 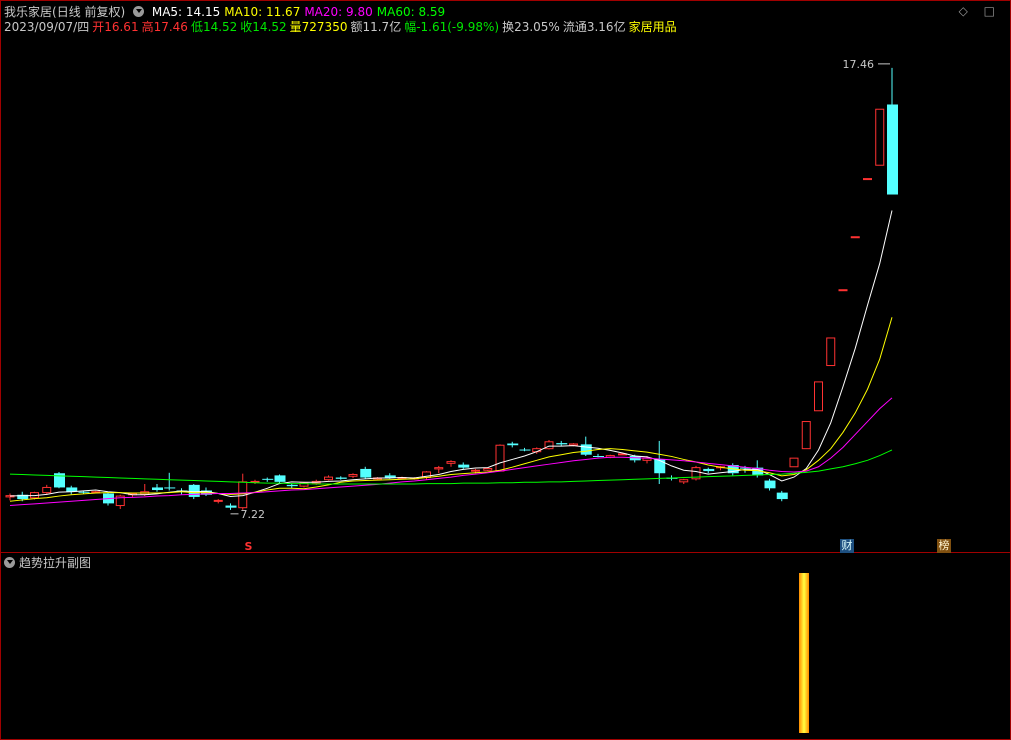 I want to click on flag-cai: 财, so click(x=847, y=546).